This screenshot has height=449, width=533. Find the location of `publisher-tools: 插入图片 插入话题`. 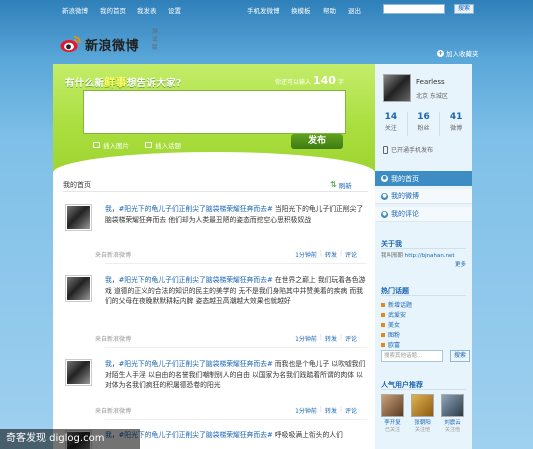

publisher-tools: 插入图片 插入话题 is located at coordinates (137, 145).